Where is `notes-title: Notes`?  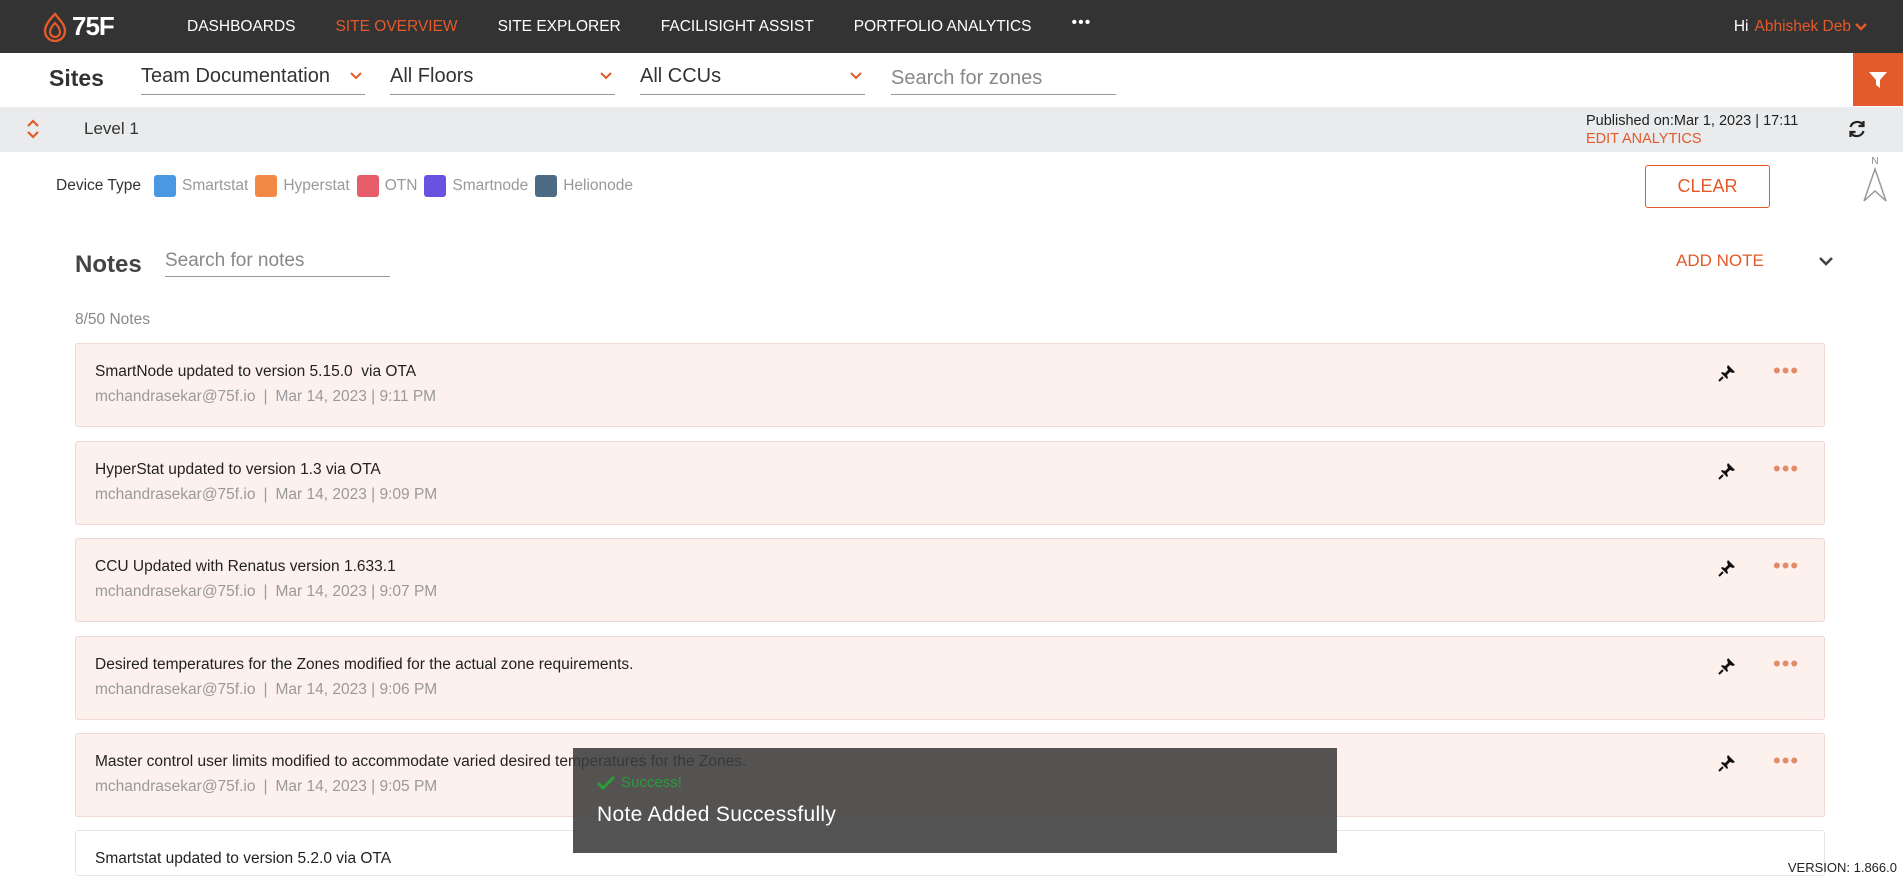 notes-title: Notes is located at coordinates (108, 264).